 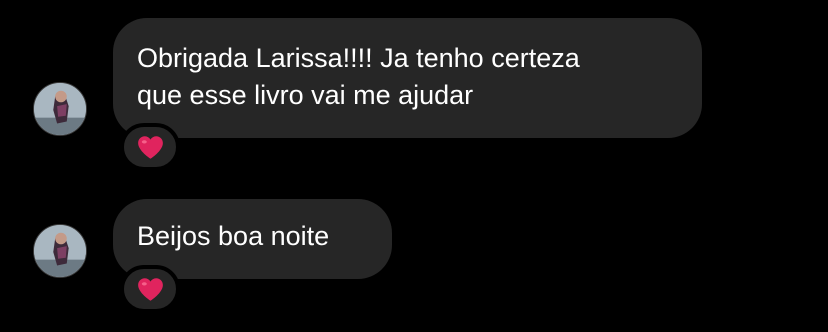 What do you see at coordinates (305, 95) in the screenshot?
I see `message-text-line: que esse livro vai me ajudar` at bounding box center [305, 95].